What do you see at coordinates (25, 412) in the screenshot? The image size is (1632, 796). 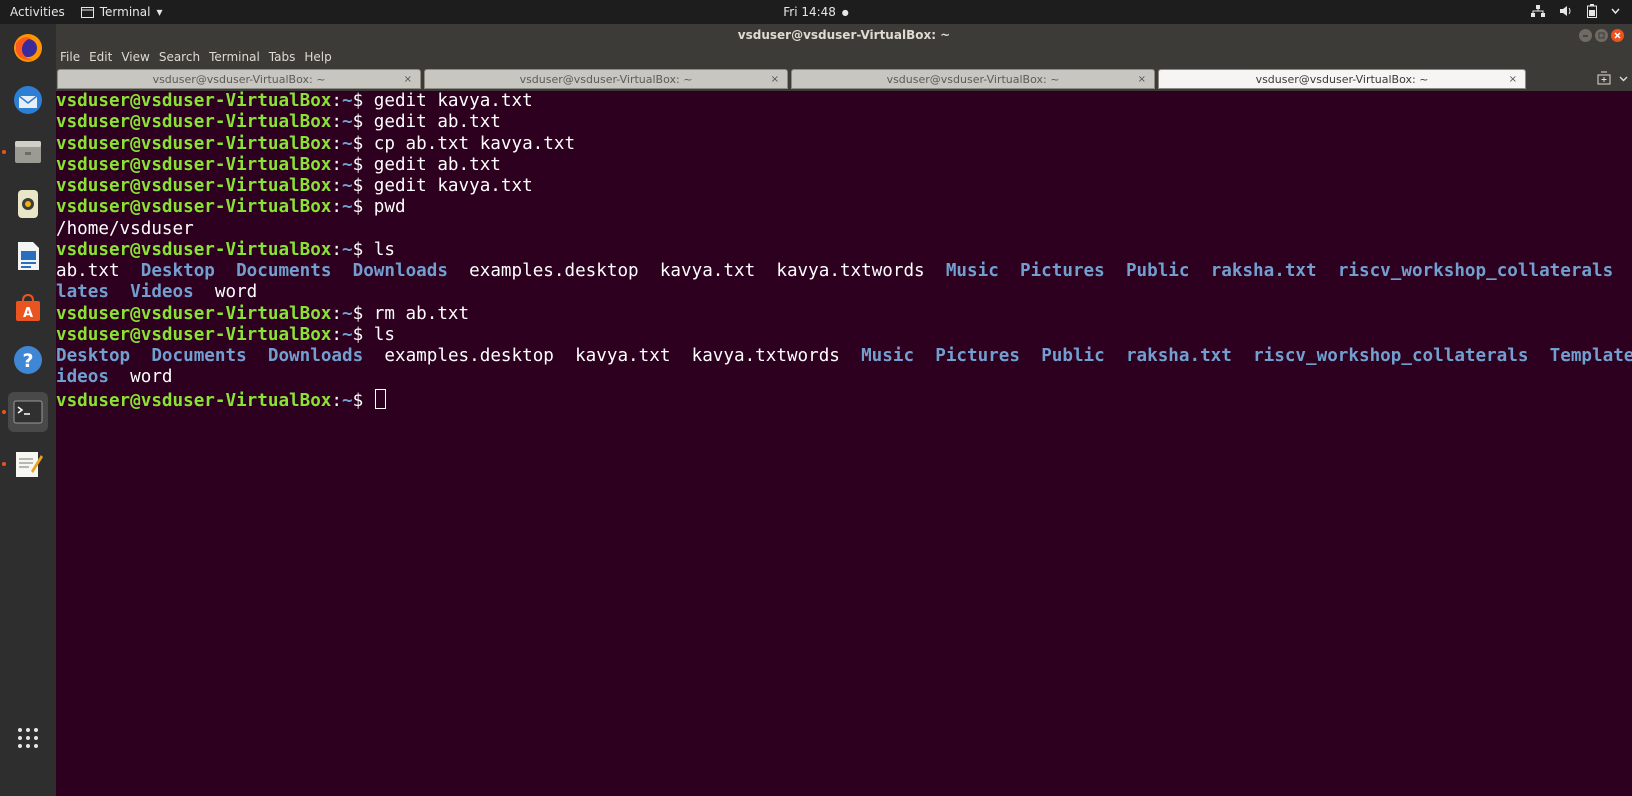 I see `dock-terminal` at bounding box center [25, 412].